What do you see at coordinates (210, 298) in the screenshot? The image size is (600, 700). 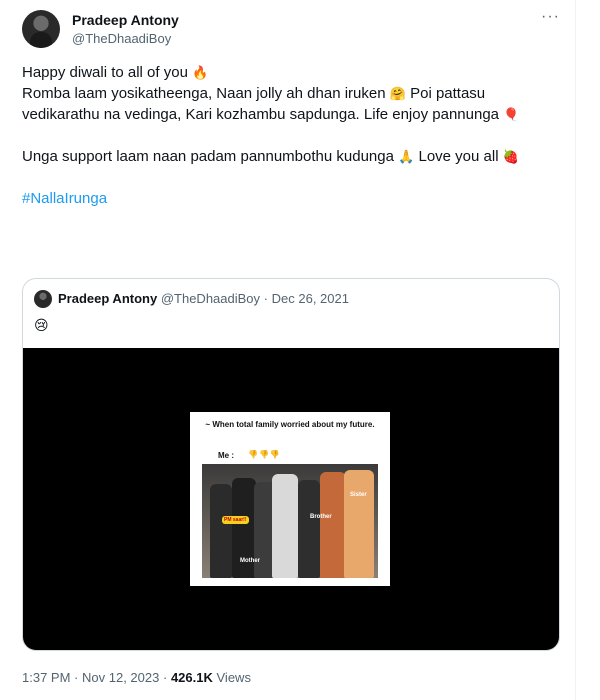 I see `quoted-author-handle: @TheDhaadiBoy` at bounding box center [210, 298].